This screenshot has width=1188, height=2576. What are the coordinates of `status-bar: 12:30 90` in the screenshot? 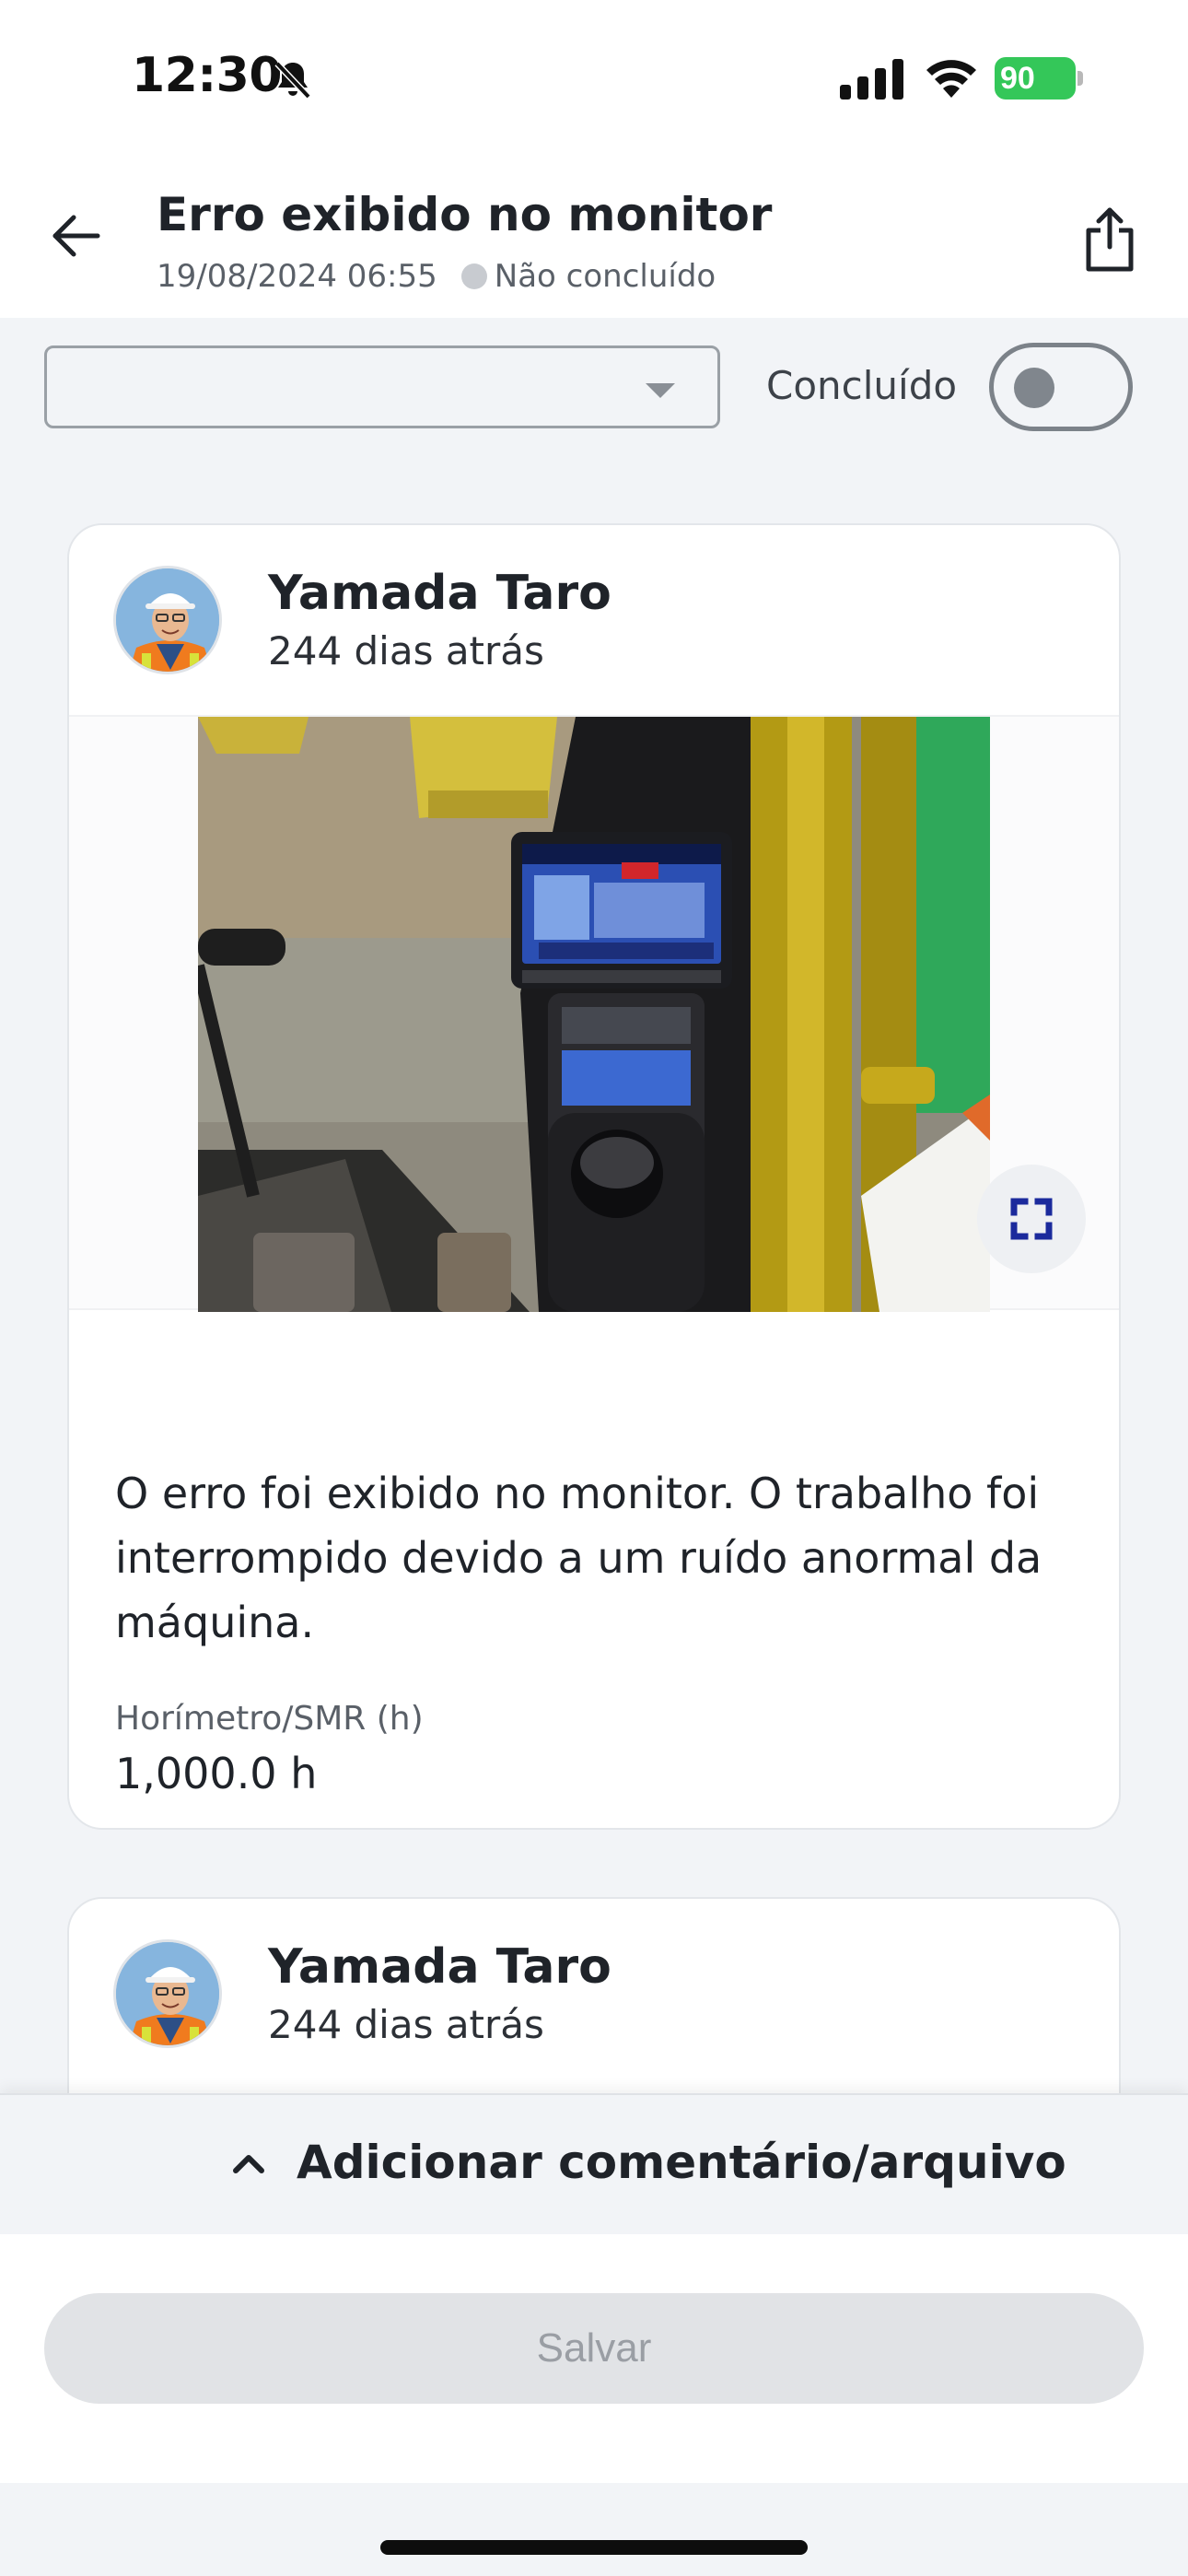 It's located at (594, 83).